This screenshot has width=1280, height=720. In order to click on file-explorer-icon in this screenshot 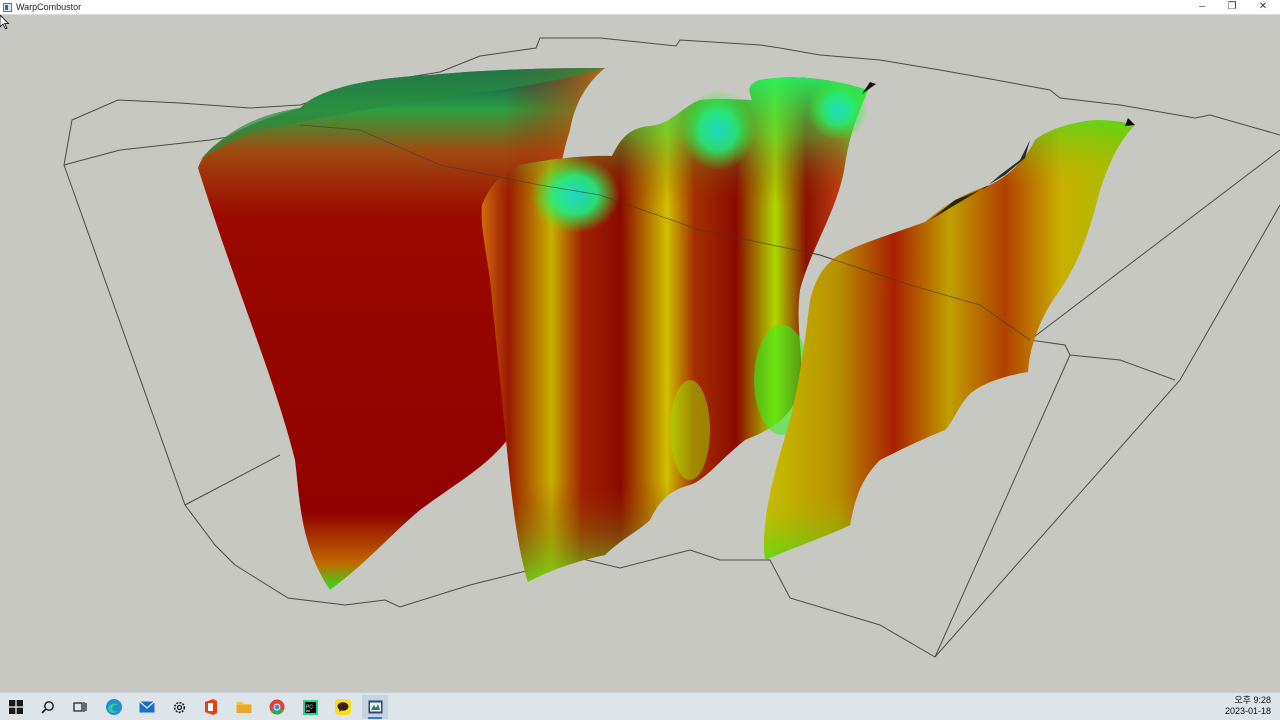, I will do `click(244, 707)`.